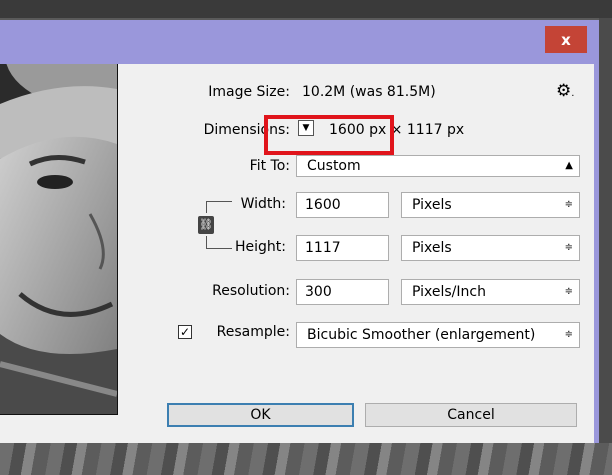 The width and height of the screenshot is (612, 475). What do you see at coordinates (329, 135) in the screenshot?
I see `width-highlight-annotation` at bounding box center [329, 135].